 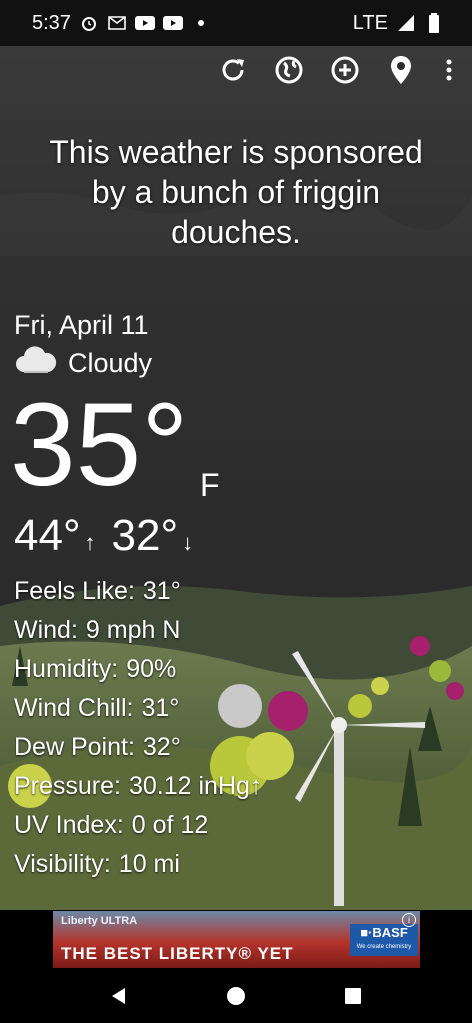 What do you see at coordinates (119, 996) in the screenshot?
I see `back-icon` at bounding box center [119, 996].